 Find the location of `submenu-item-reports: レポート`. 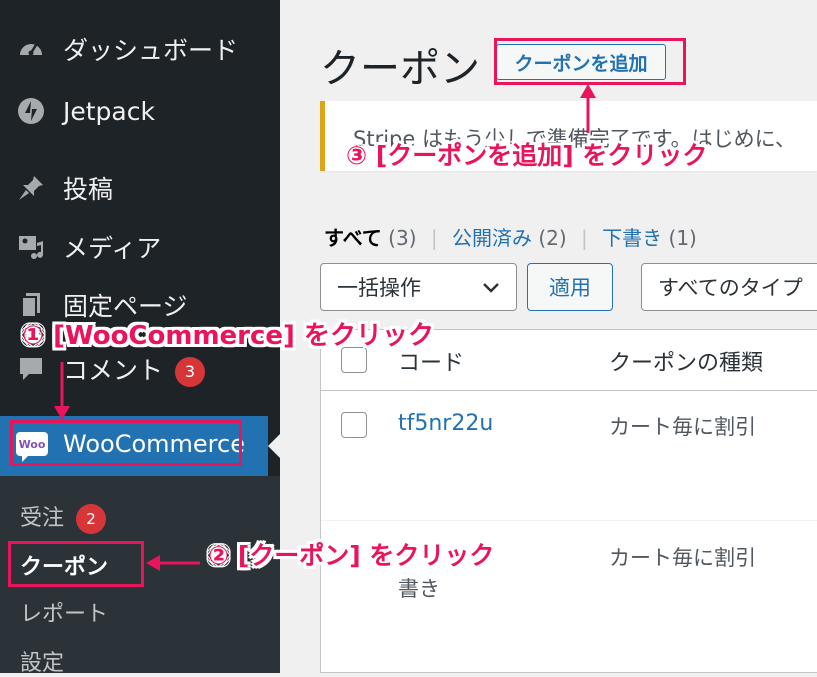

submenu-item-reports: レポート is located at coordinates (64, 612).